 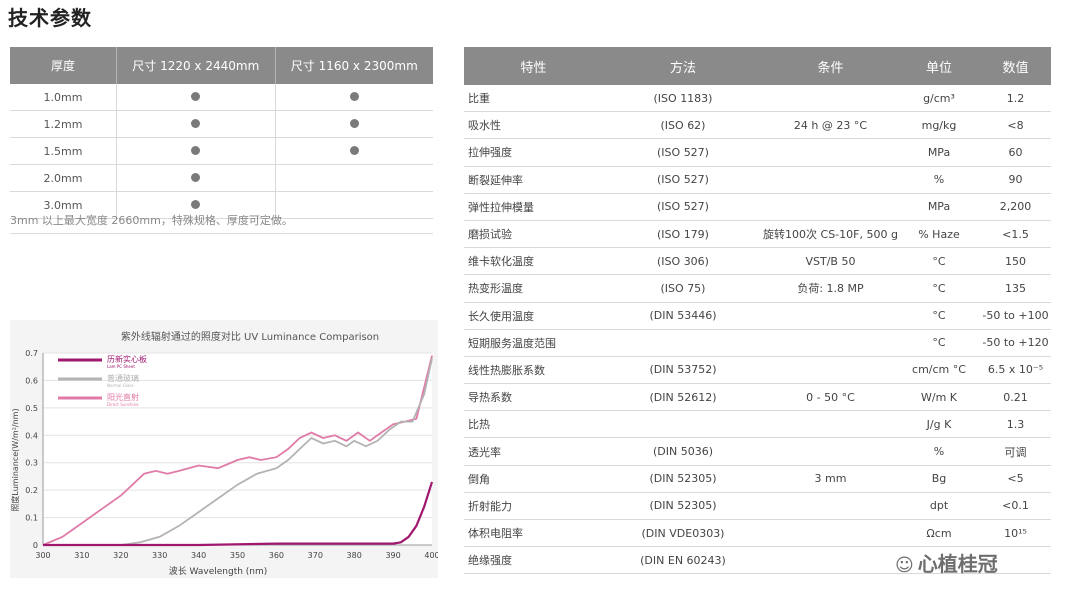 What do you see at coordinates (237, 449) in the screenshot?
I see `plot-area` at bounding box center [237, 449].